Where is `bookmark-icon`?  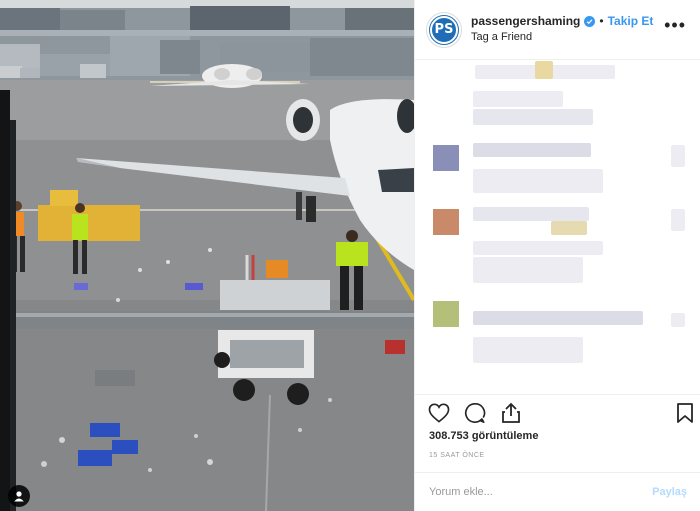 bookmark-icon is located at coordinates (685, 413).